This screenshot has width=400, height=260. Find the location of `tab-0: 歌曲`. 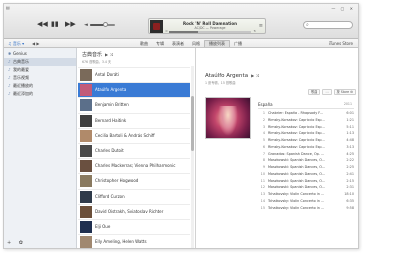

tab-0: 歌曲 is located at coordinates (144, 43).